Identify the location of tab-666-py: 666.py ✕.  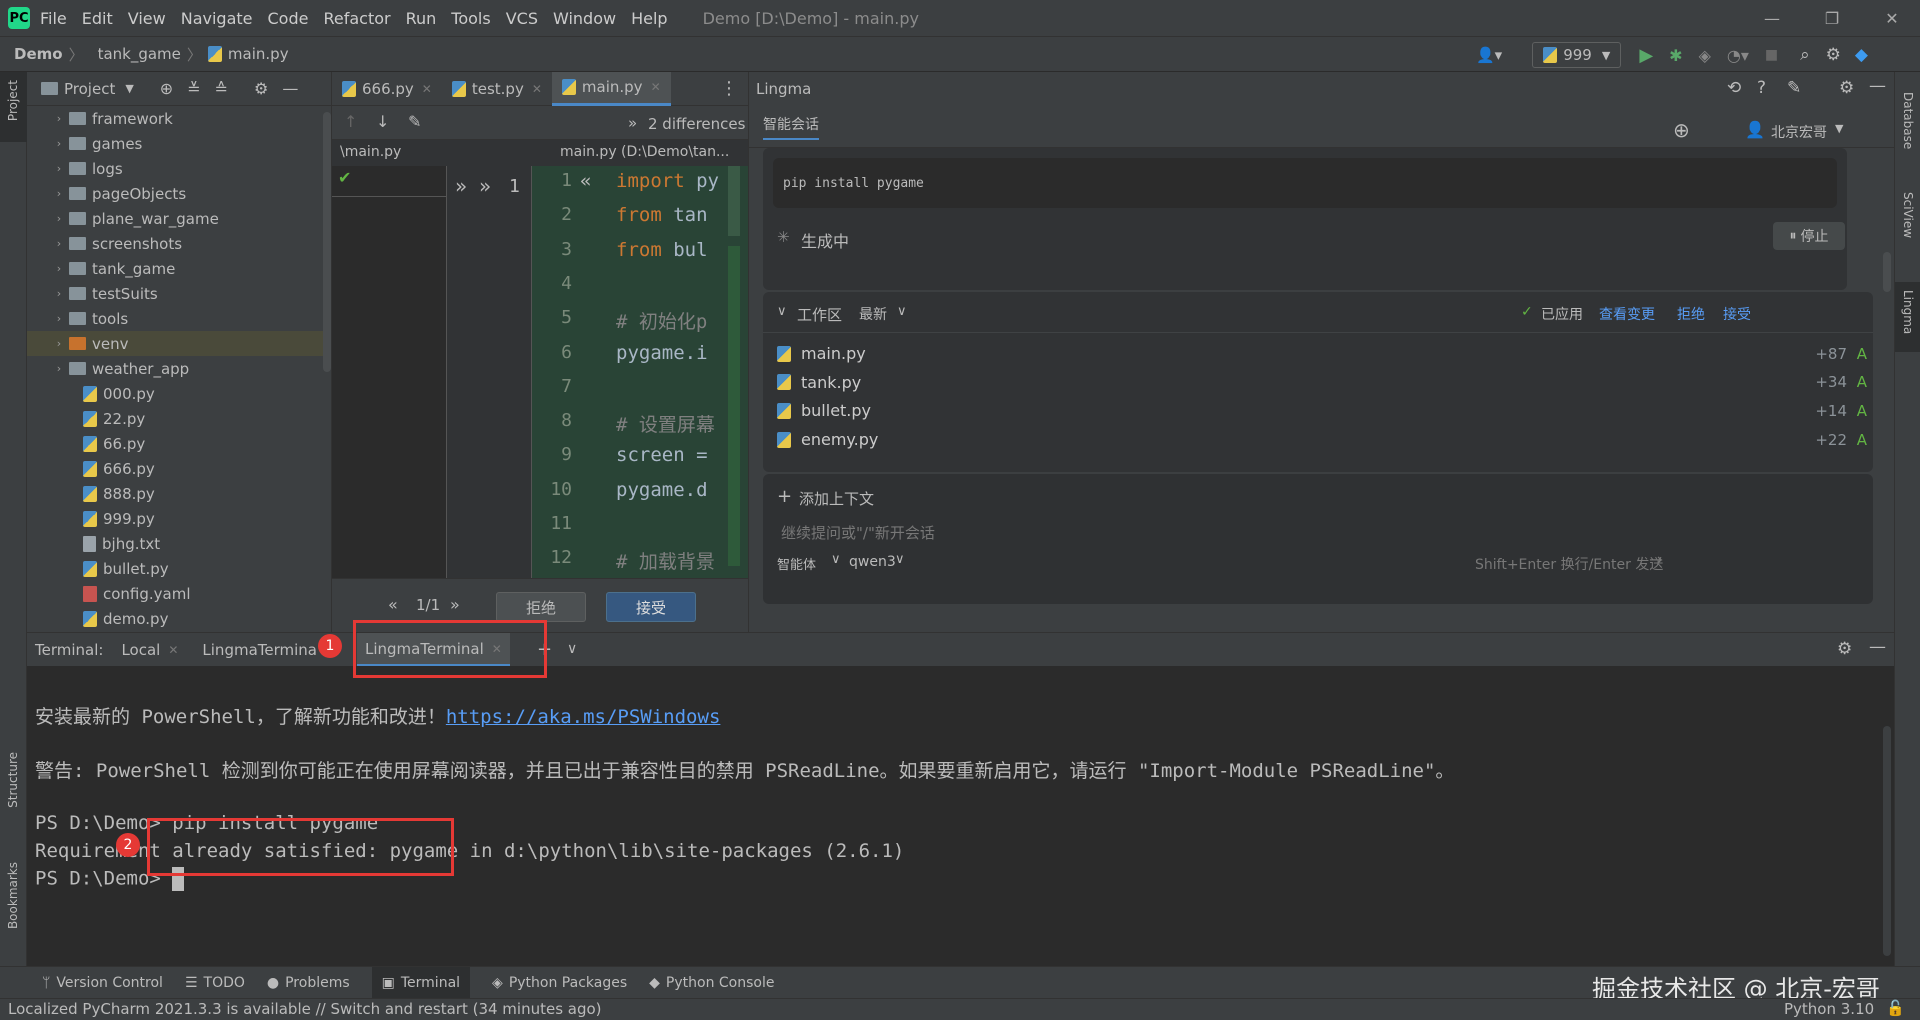
(387, 89).